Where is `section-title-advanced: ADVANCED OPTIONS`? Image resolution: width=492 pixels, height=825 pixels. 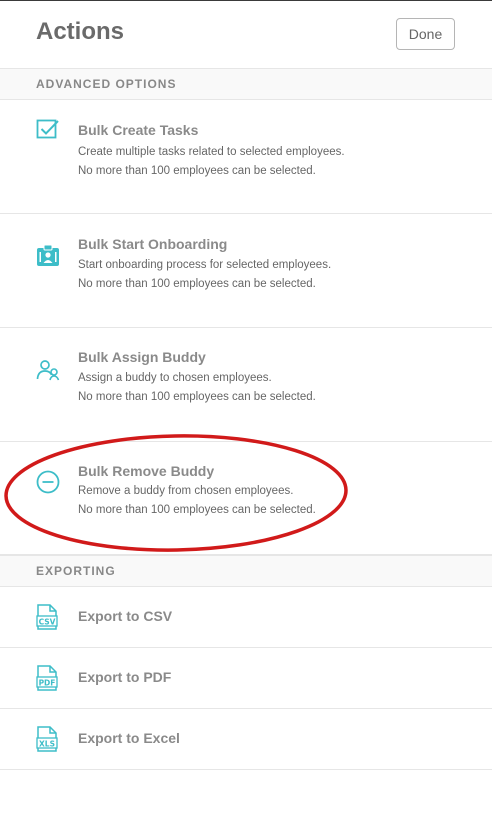
section-title-advanced: ADVANCED OPTIONS is located at coordinates (106, 84).